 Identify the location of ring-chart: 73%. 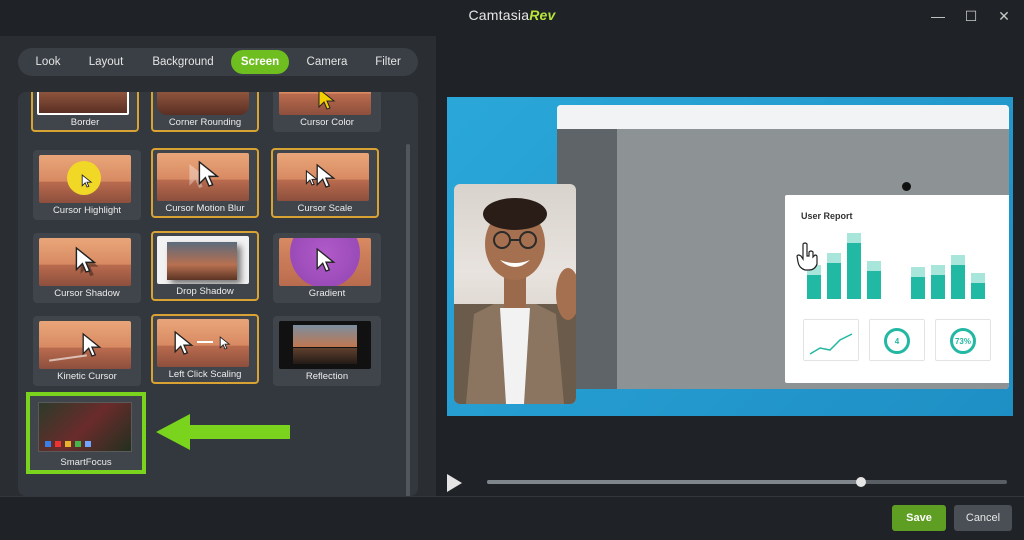
(963, 341).